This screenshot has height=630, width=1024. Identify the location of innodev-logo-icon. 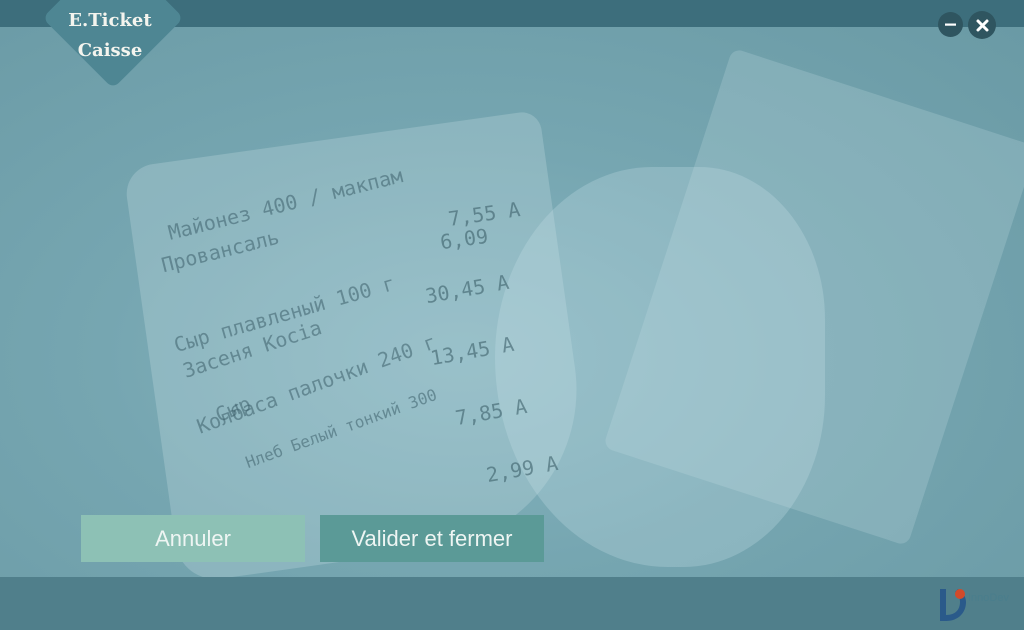
(953, 605).